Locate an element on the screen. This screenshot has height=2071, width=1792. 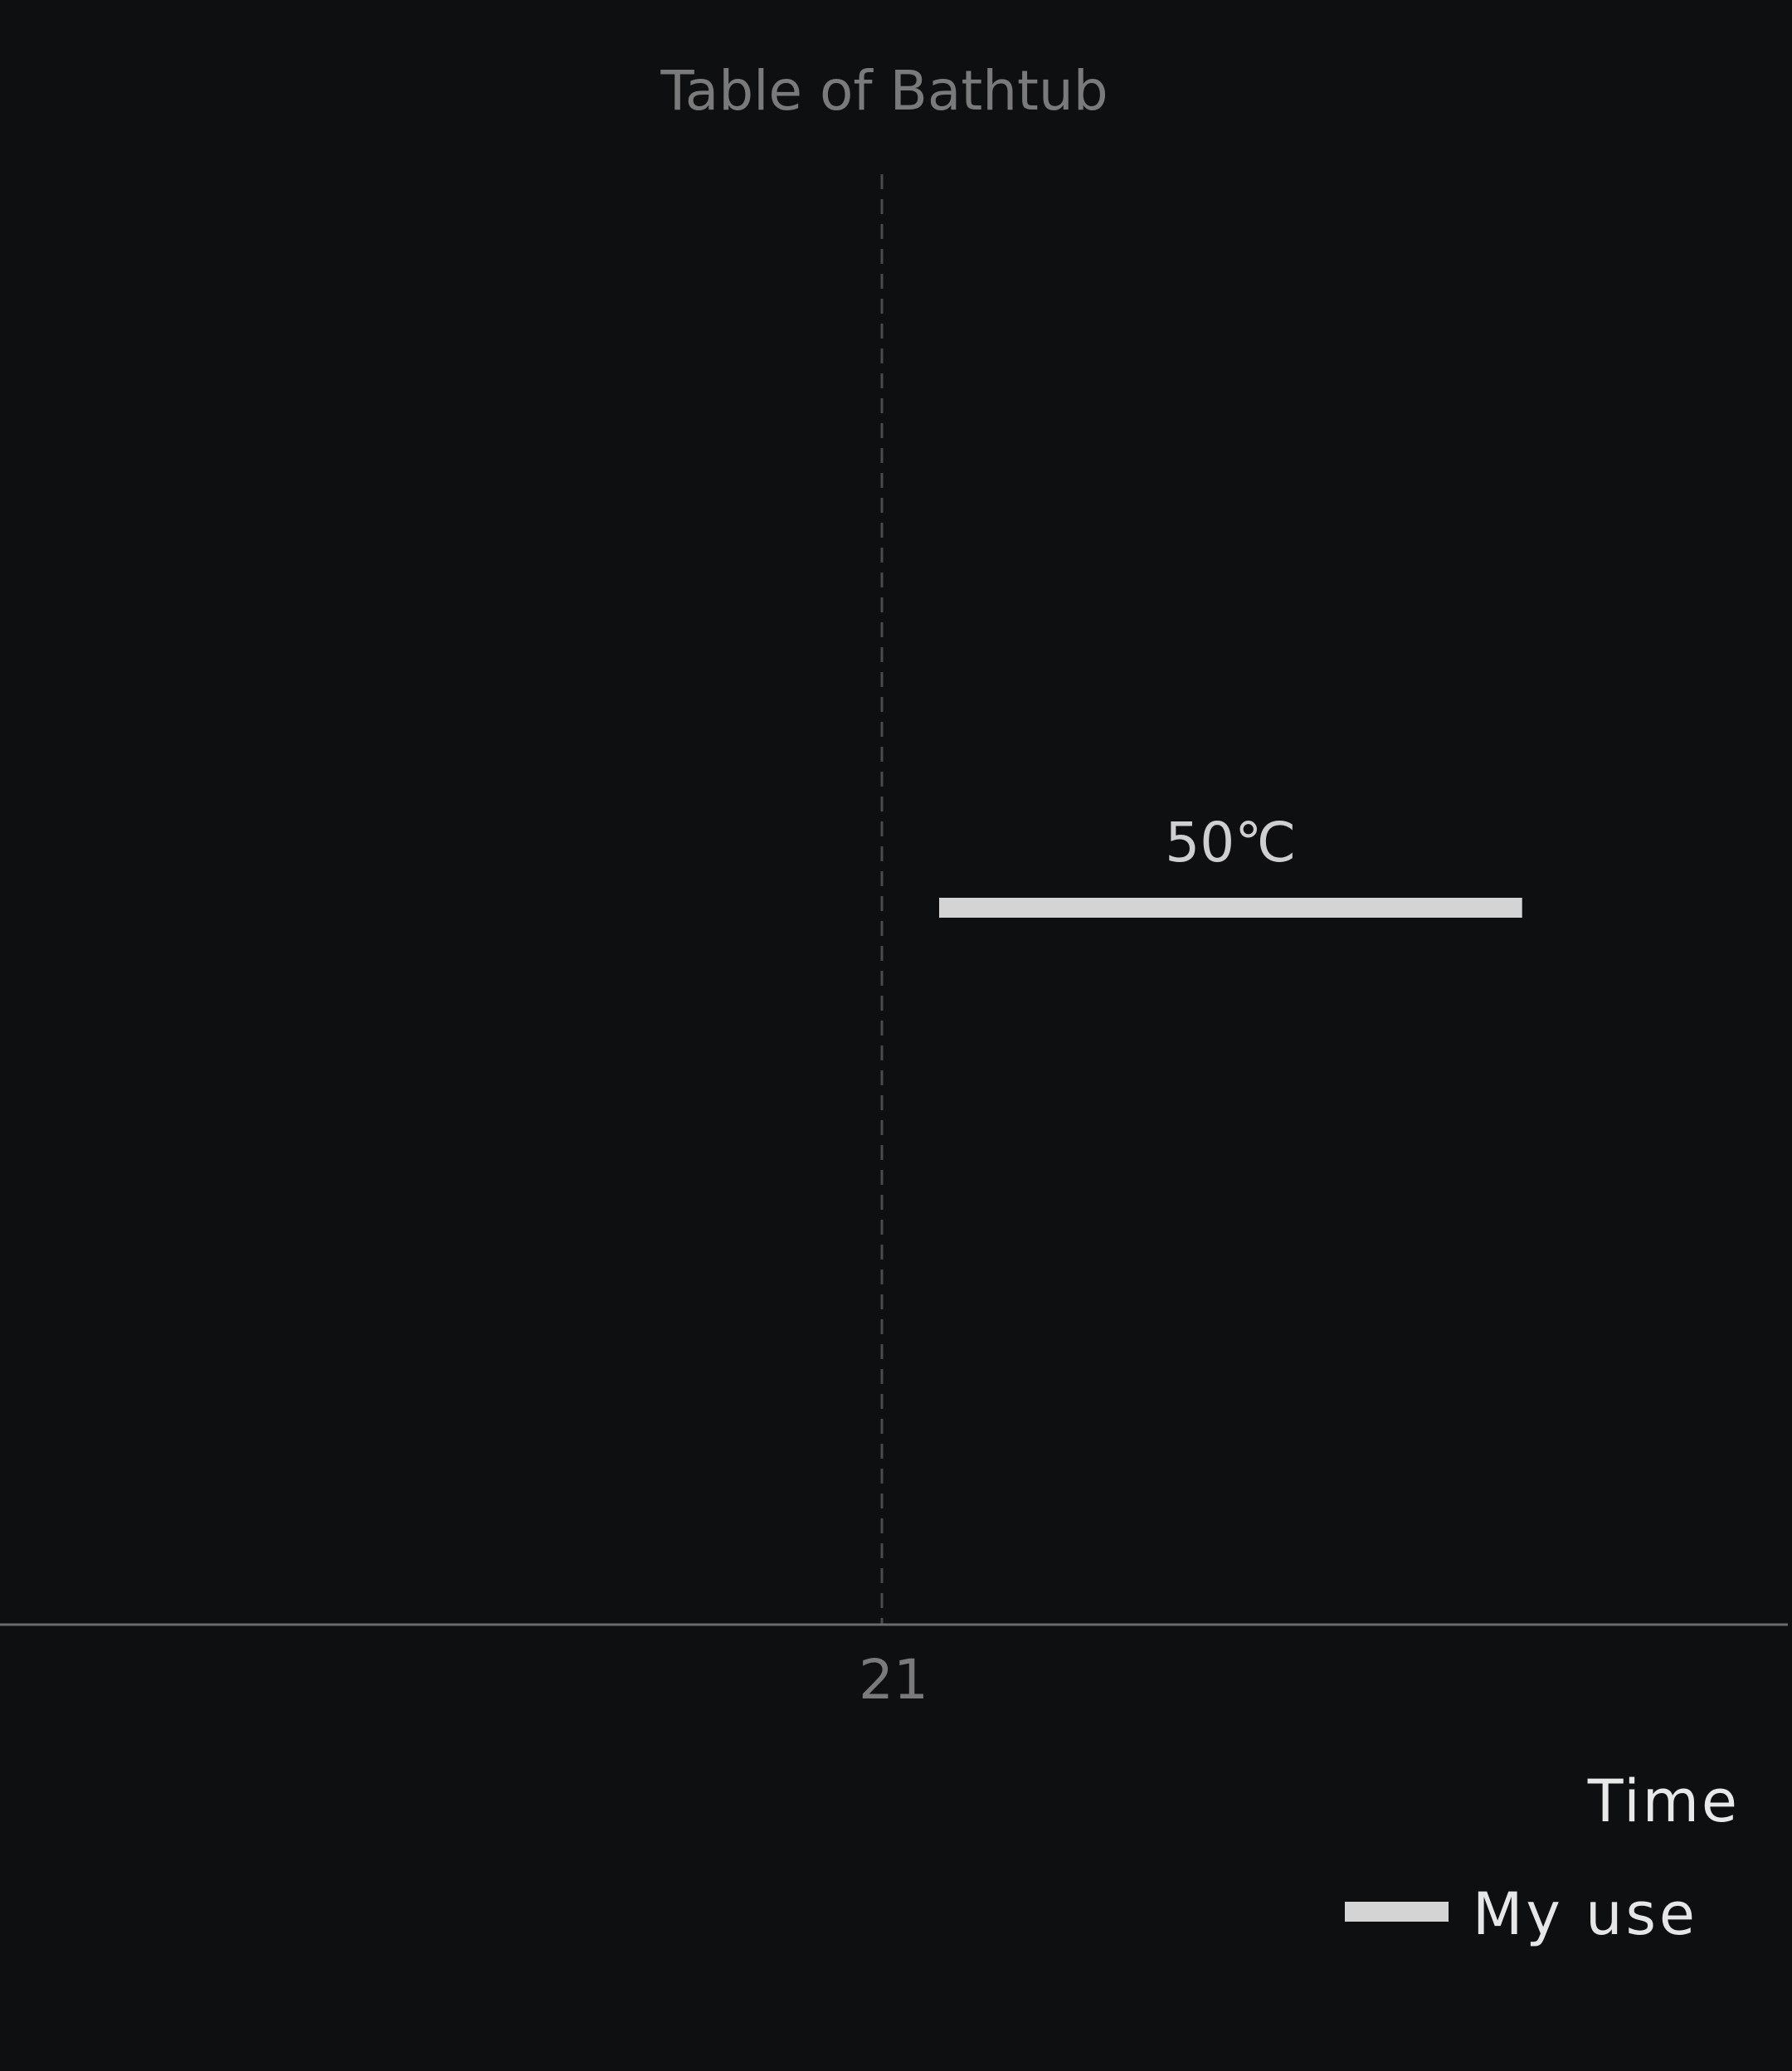
x-tick-labels: 21 is located at coordinates (893, 1680).